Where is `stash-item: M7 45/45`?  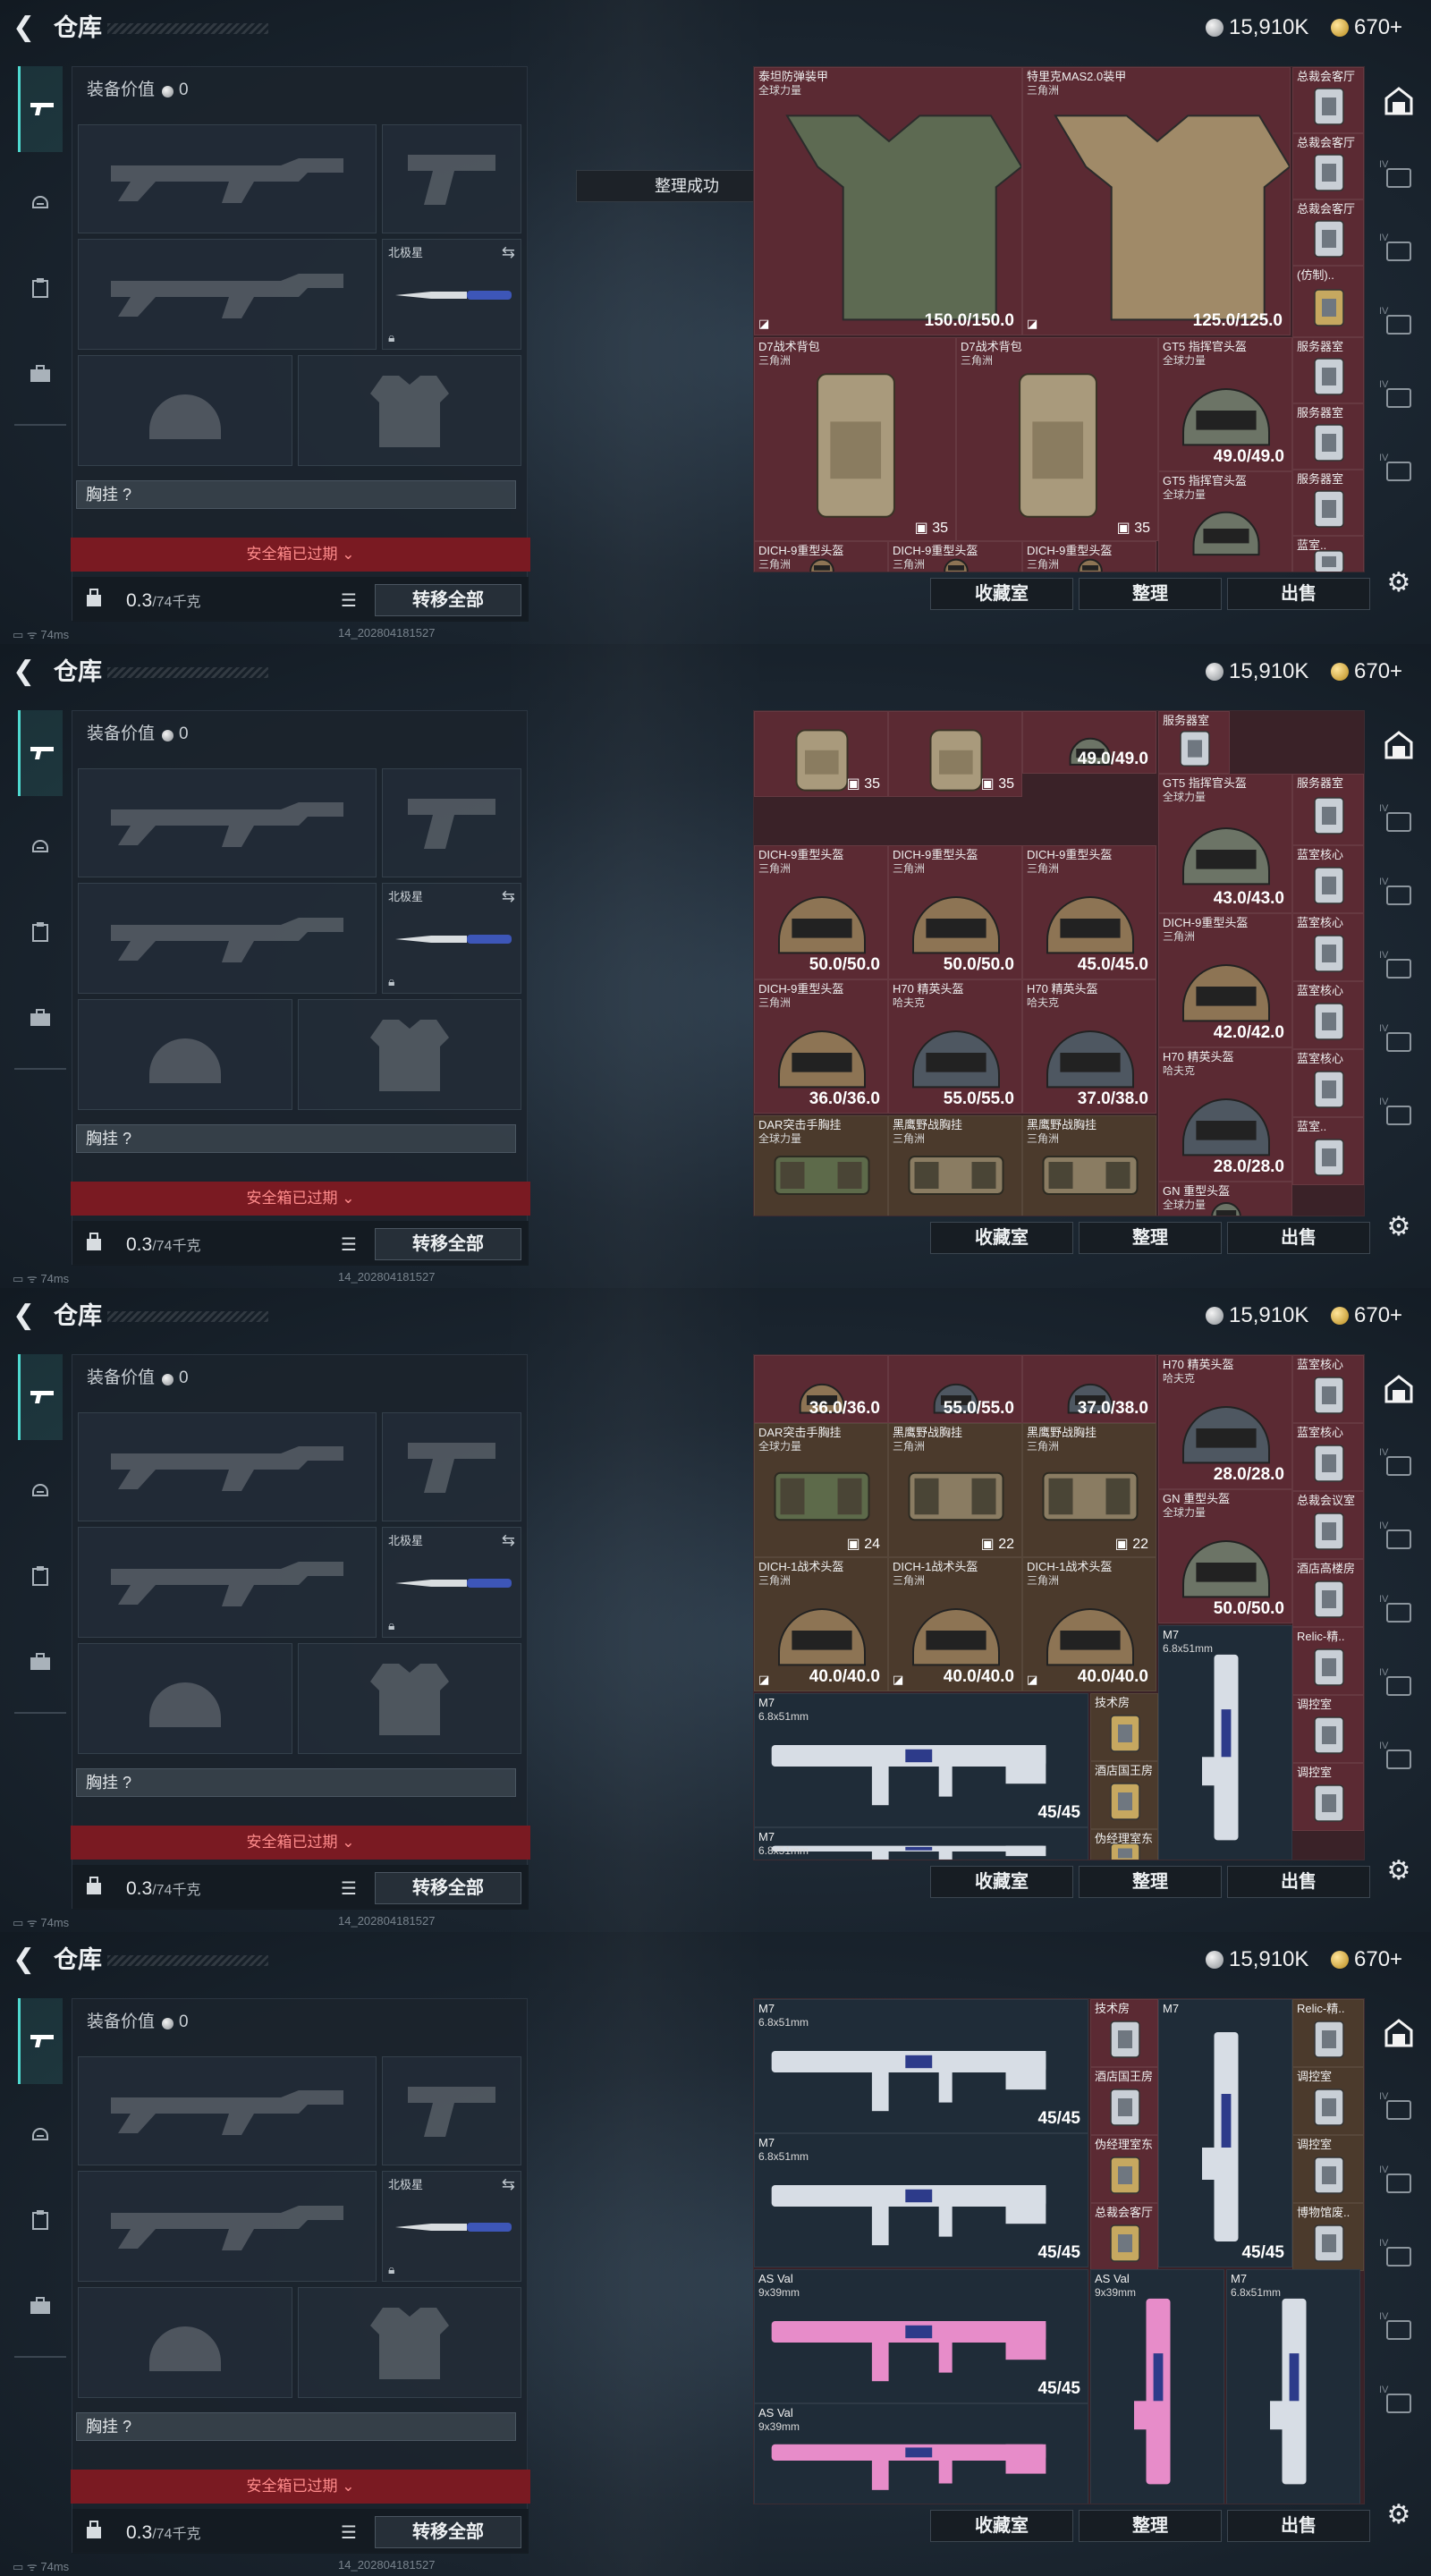
stash-item: M7 45/45 is located at coordinates (1225, 2133).